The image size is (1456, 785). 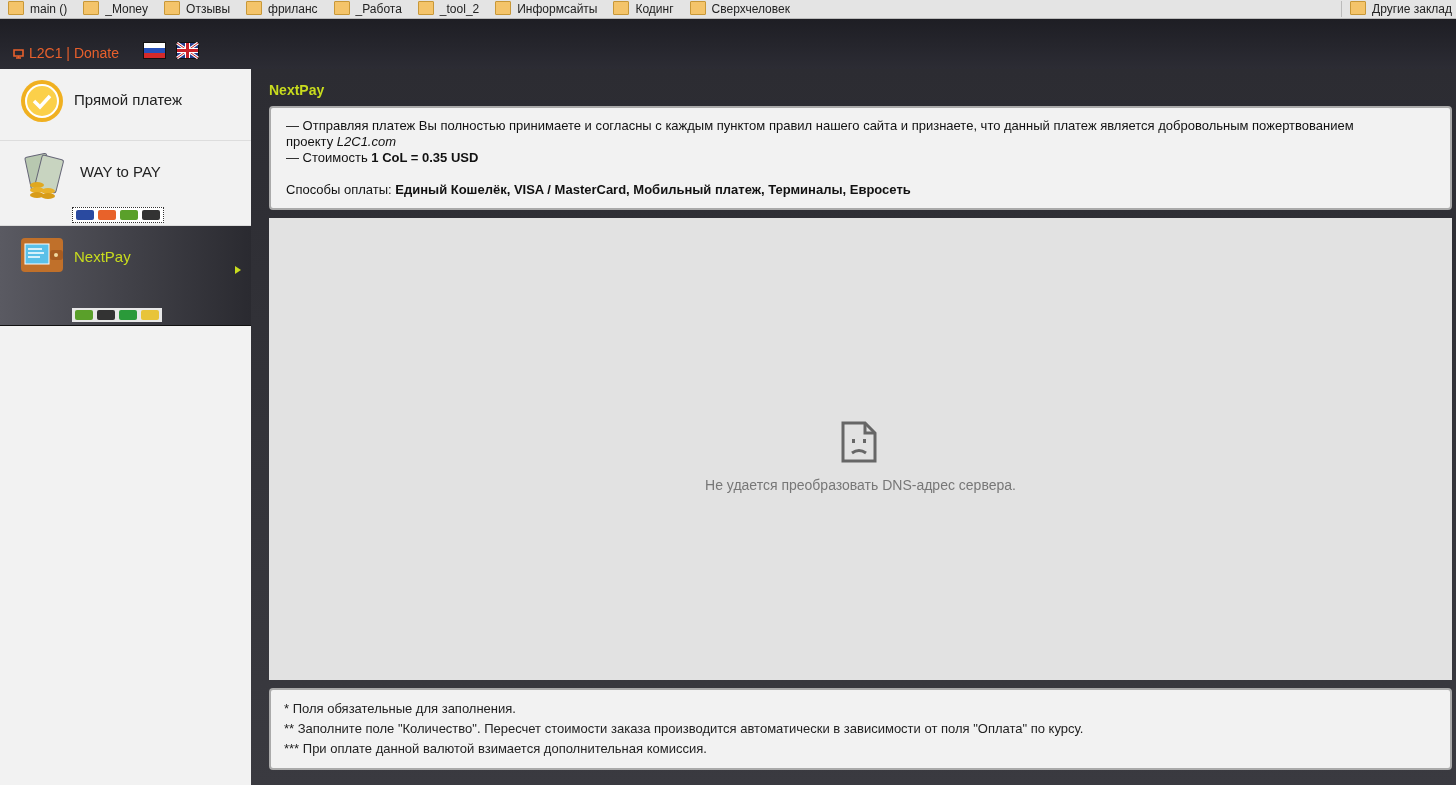 What do you see at coordinates (860, 485) in the screenshot?
I see `error-message: Не удается преобразовать DNS-адрес сервера.` at bounding box center [860, 485].